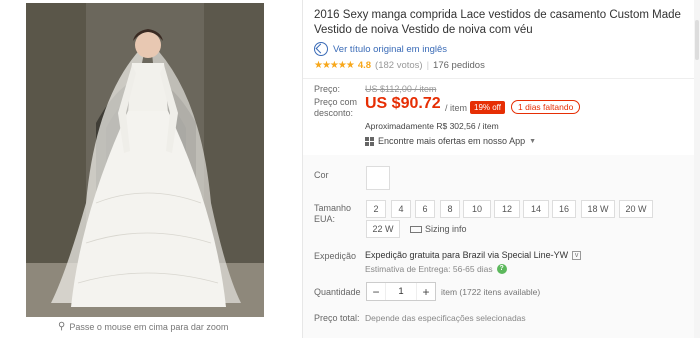 The image size is (700, 338). I want to click on app-offers-text: Encontre mais ofertas em nosso App, so click(451, 141).